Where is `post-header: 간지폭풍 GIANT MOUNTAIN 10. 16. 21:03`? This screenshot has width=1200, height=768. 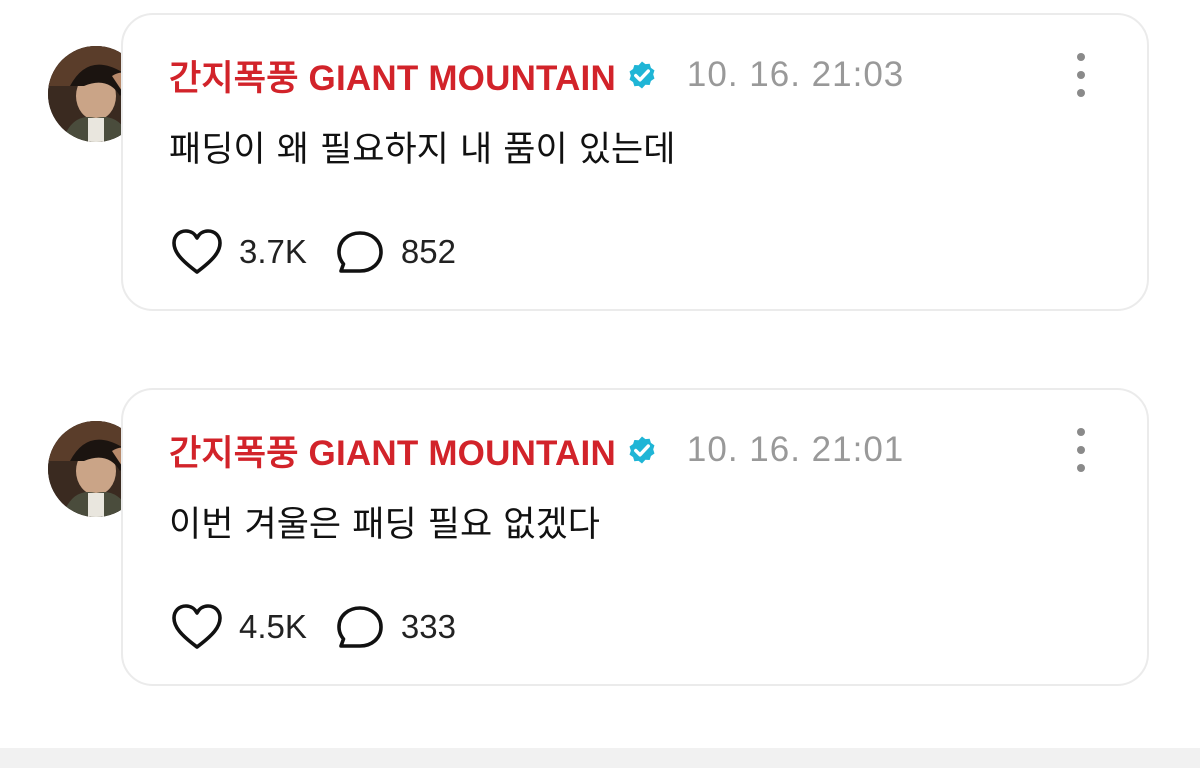 post-header: 간지폭풍 GIANT MOUNTAIN 10. 16. 21:03 is located at coordinates (537, 76).